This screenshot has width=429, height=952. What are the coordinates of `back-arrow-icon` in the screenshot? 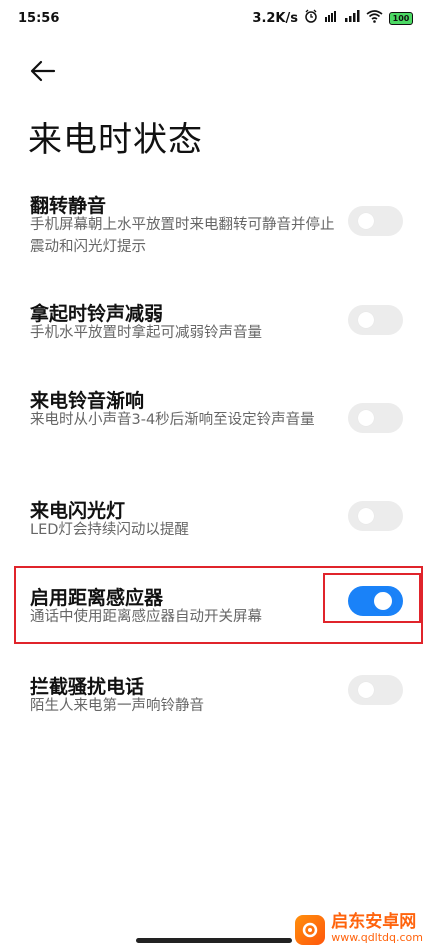 It's located at (43, 74).